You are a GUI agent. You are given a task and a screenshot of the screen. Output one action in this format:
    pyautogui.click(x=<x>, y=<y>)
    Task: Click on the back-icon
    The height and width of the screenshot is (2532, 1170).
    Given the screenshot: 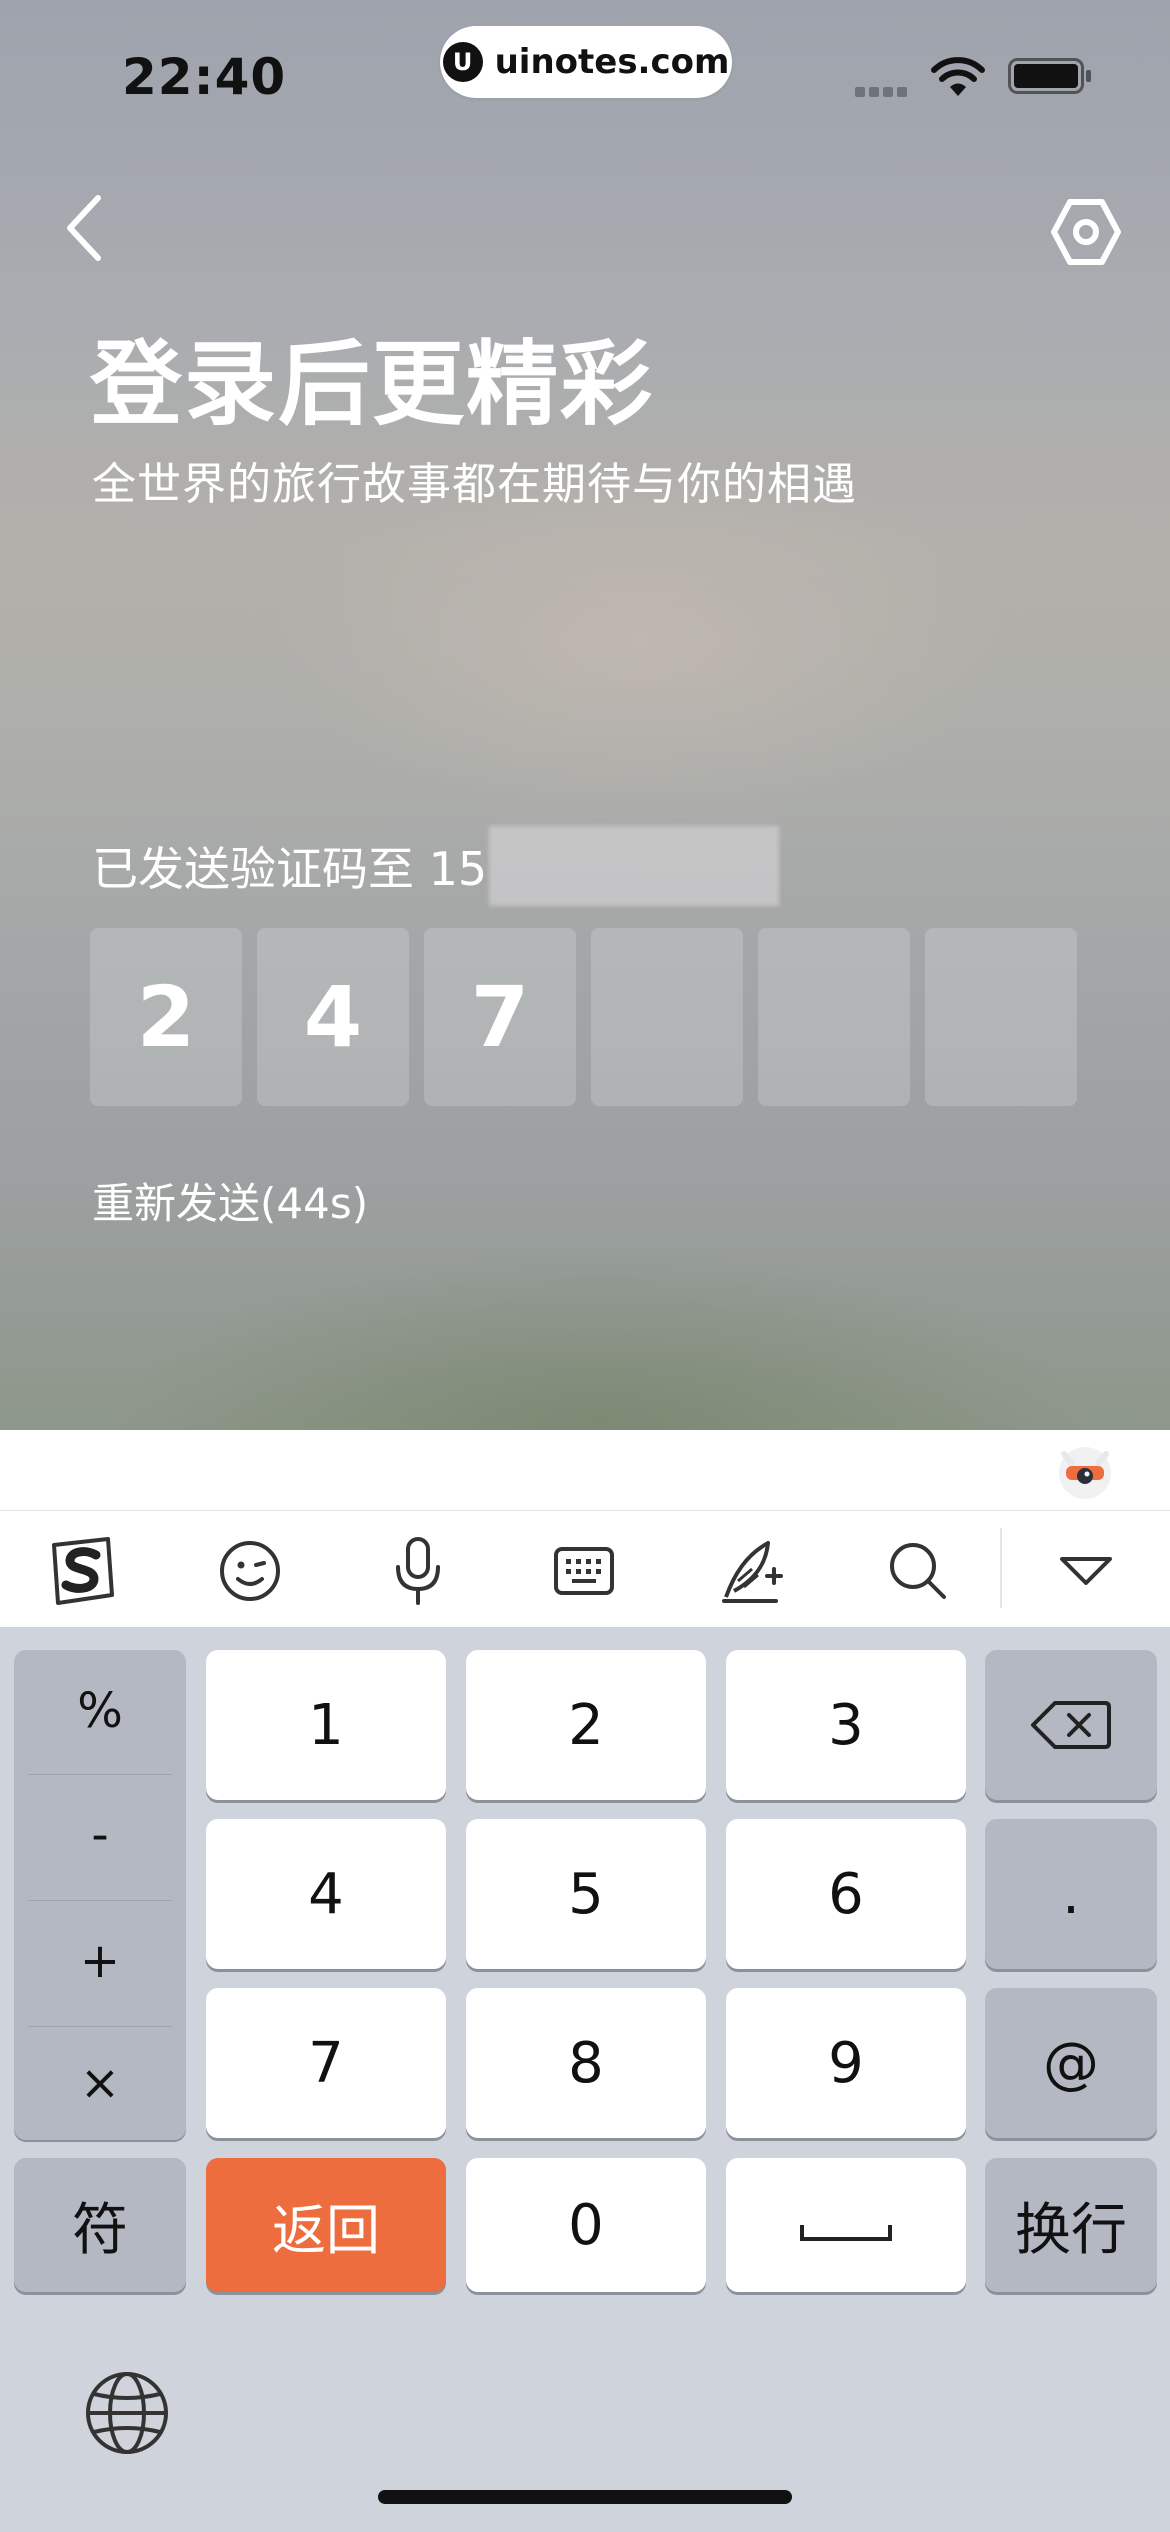 What is the action you would take?
    pyautogui.click(x=86, y=228)
    